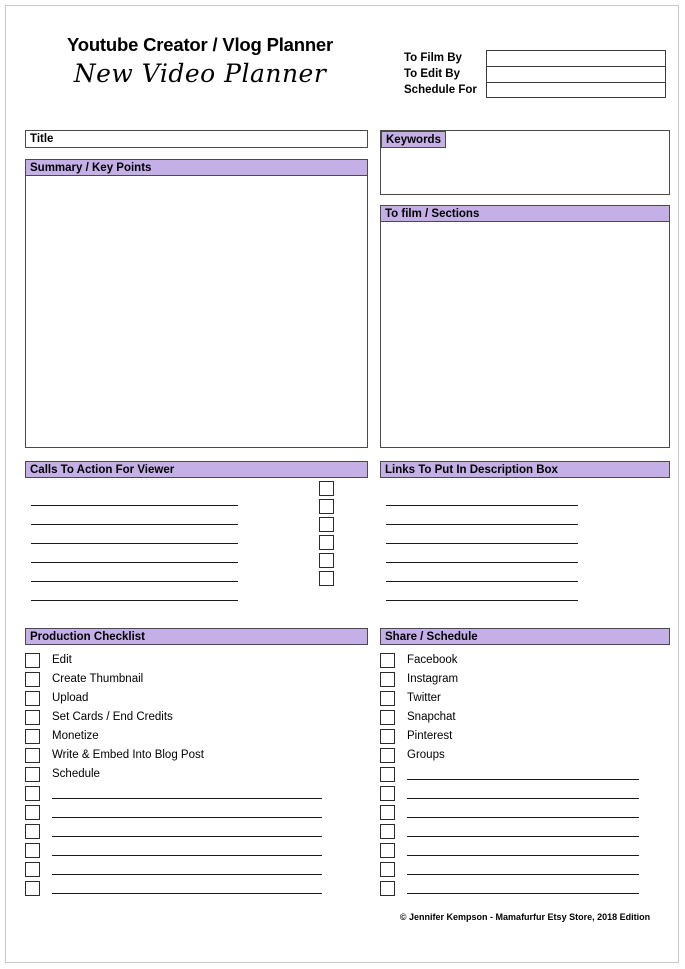 Image resolution: width=685 pixels, height=969 pixels. I want to click on date-input-edit-by, so click(576, 74).